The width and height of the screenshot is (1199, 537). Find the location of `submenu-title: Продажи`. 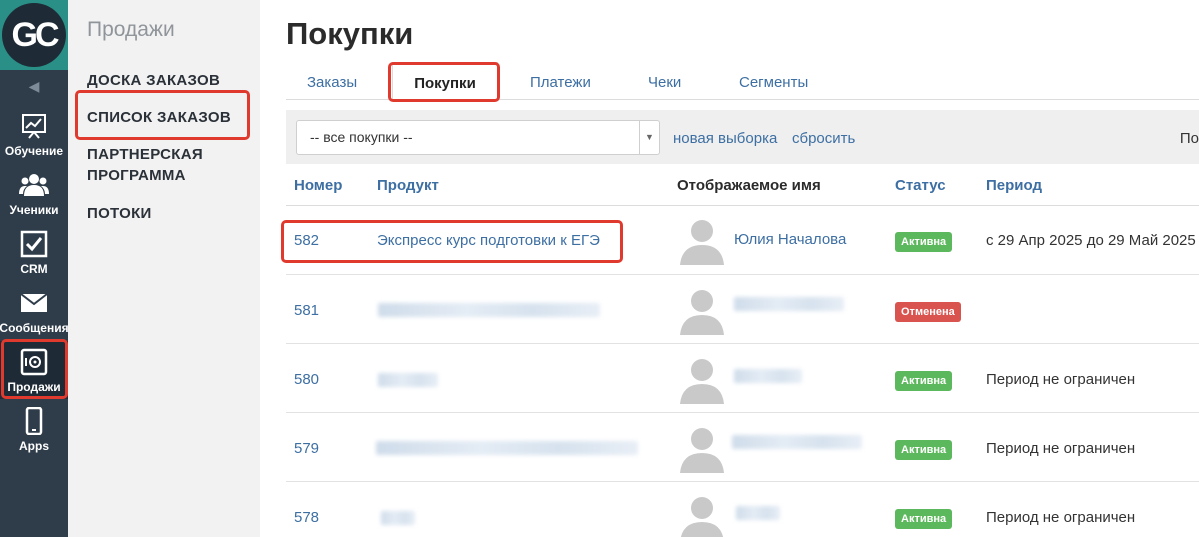

submenu-title: Продажи is located at coordinates (131, 29).